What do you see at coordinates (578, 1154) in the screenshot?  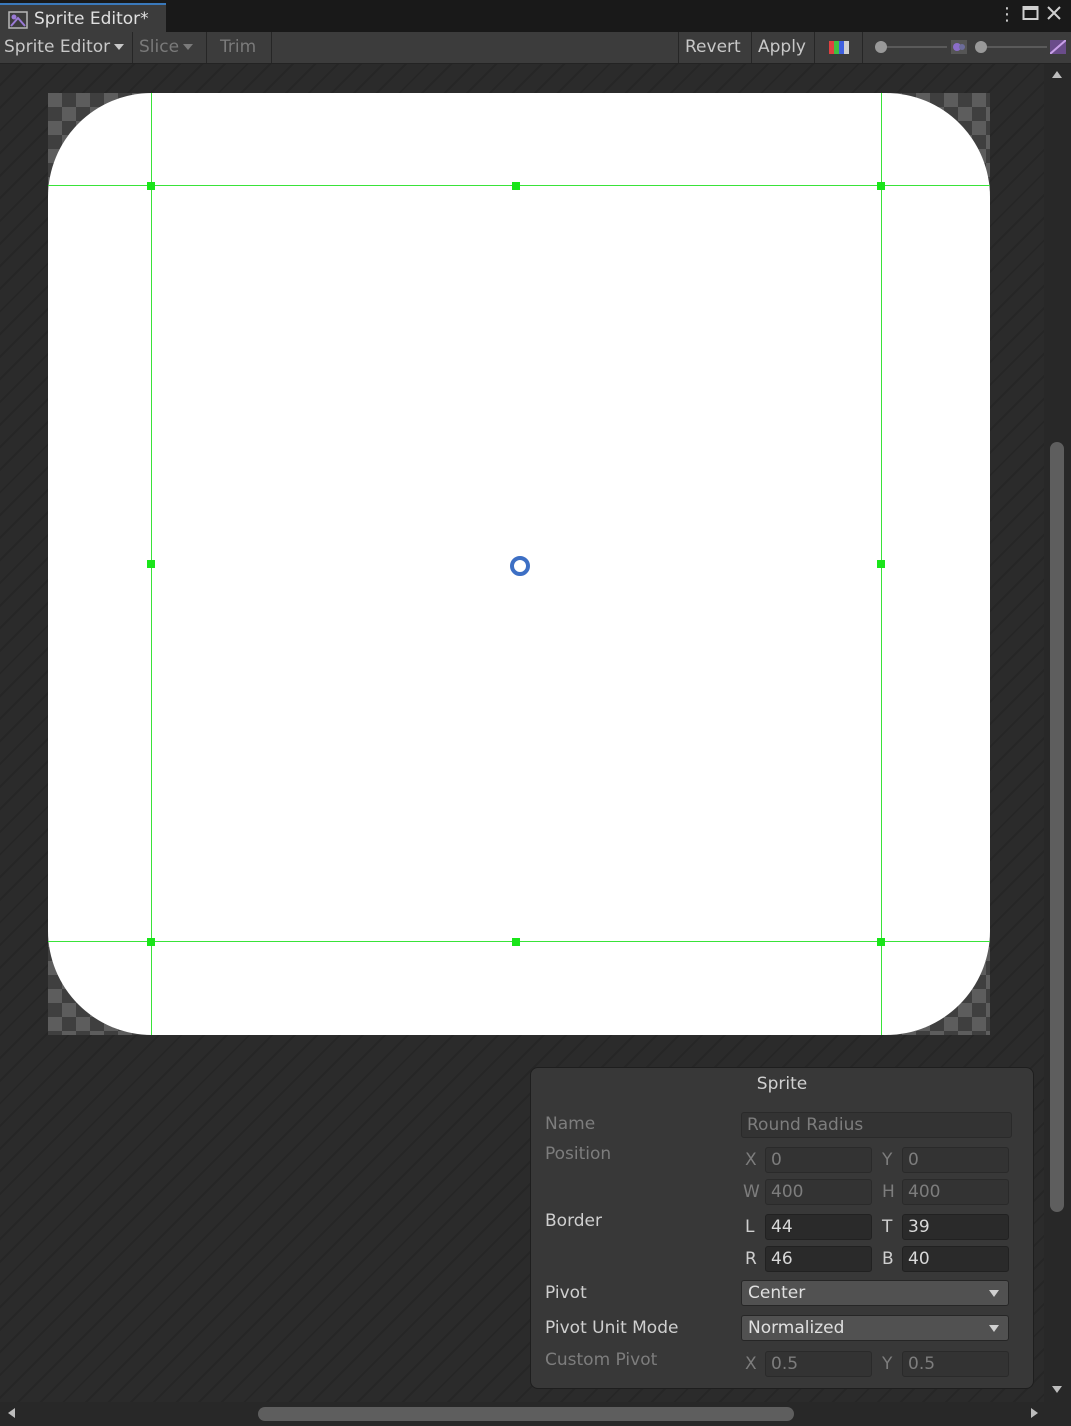 I see `position-label: Position` at bounding box center [578, 1154].